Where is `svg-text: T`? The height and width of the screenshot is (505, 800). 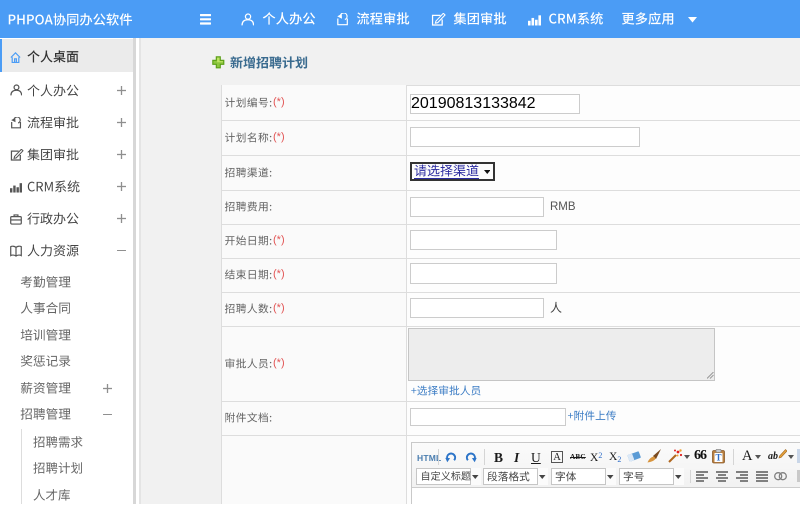
svg-text: T is located at coordinates (718, 458).